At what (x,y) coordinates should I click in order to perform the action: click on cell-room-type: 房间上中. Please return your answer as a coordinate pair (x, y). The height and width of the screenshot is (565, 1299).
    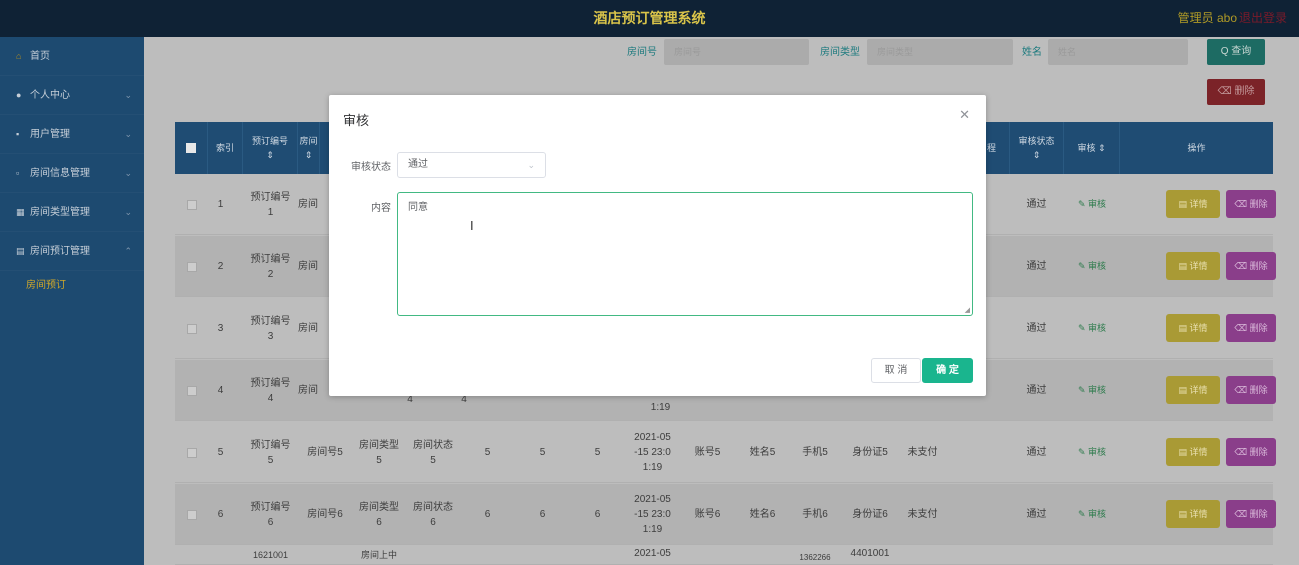
    Looking at the image, I should click on (378, 555).